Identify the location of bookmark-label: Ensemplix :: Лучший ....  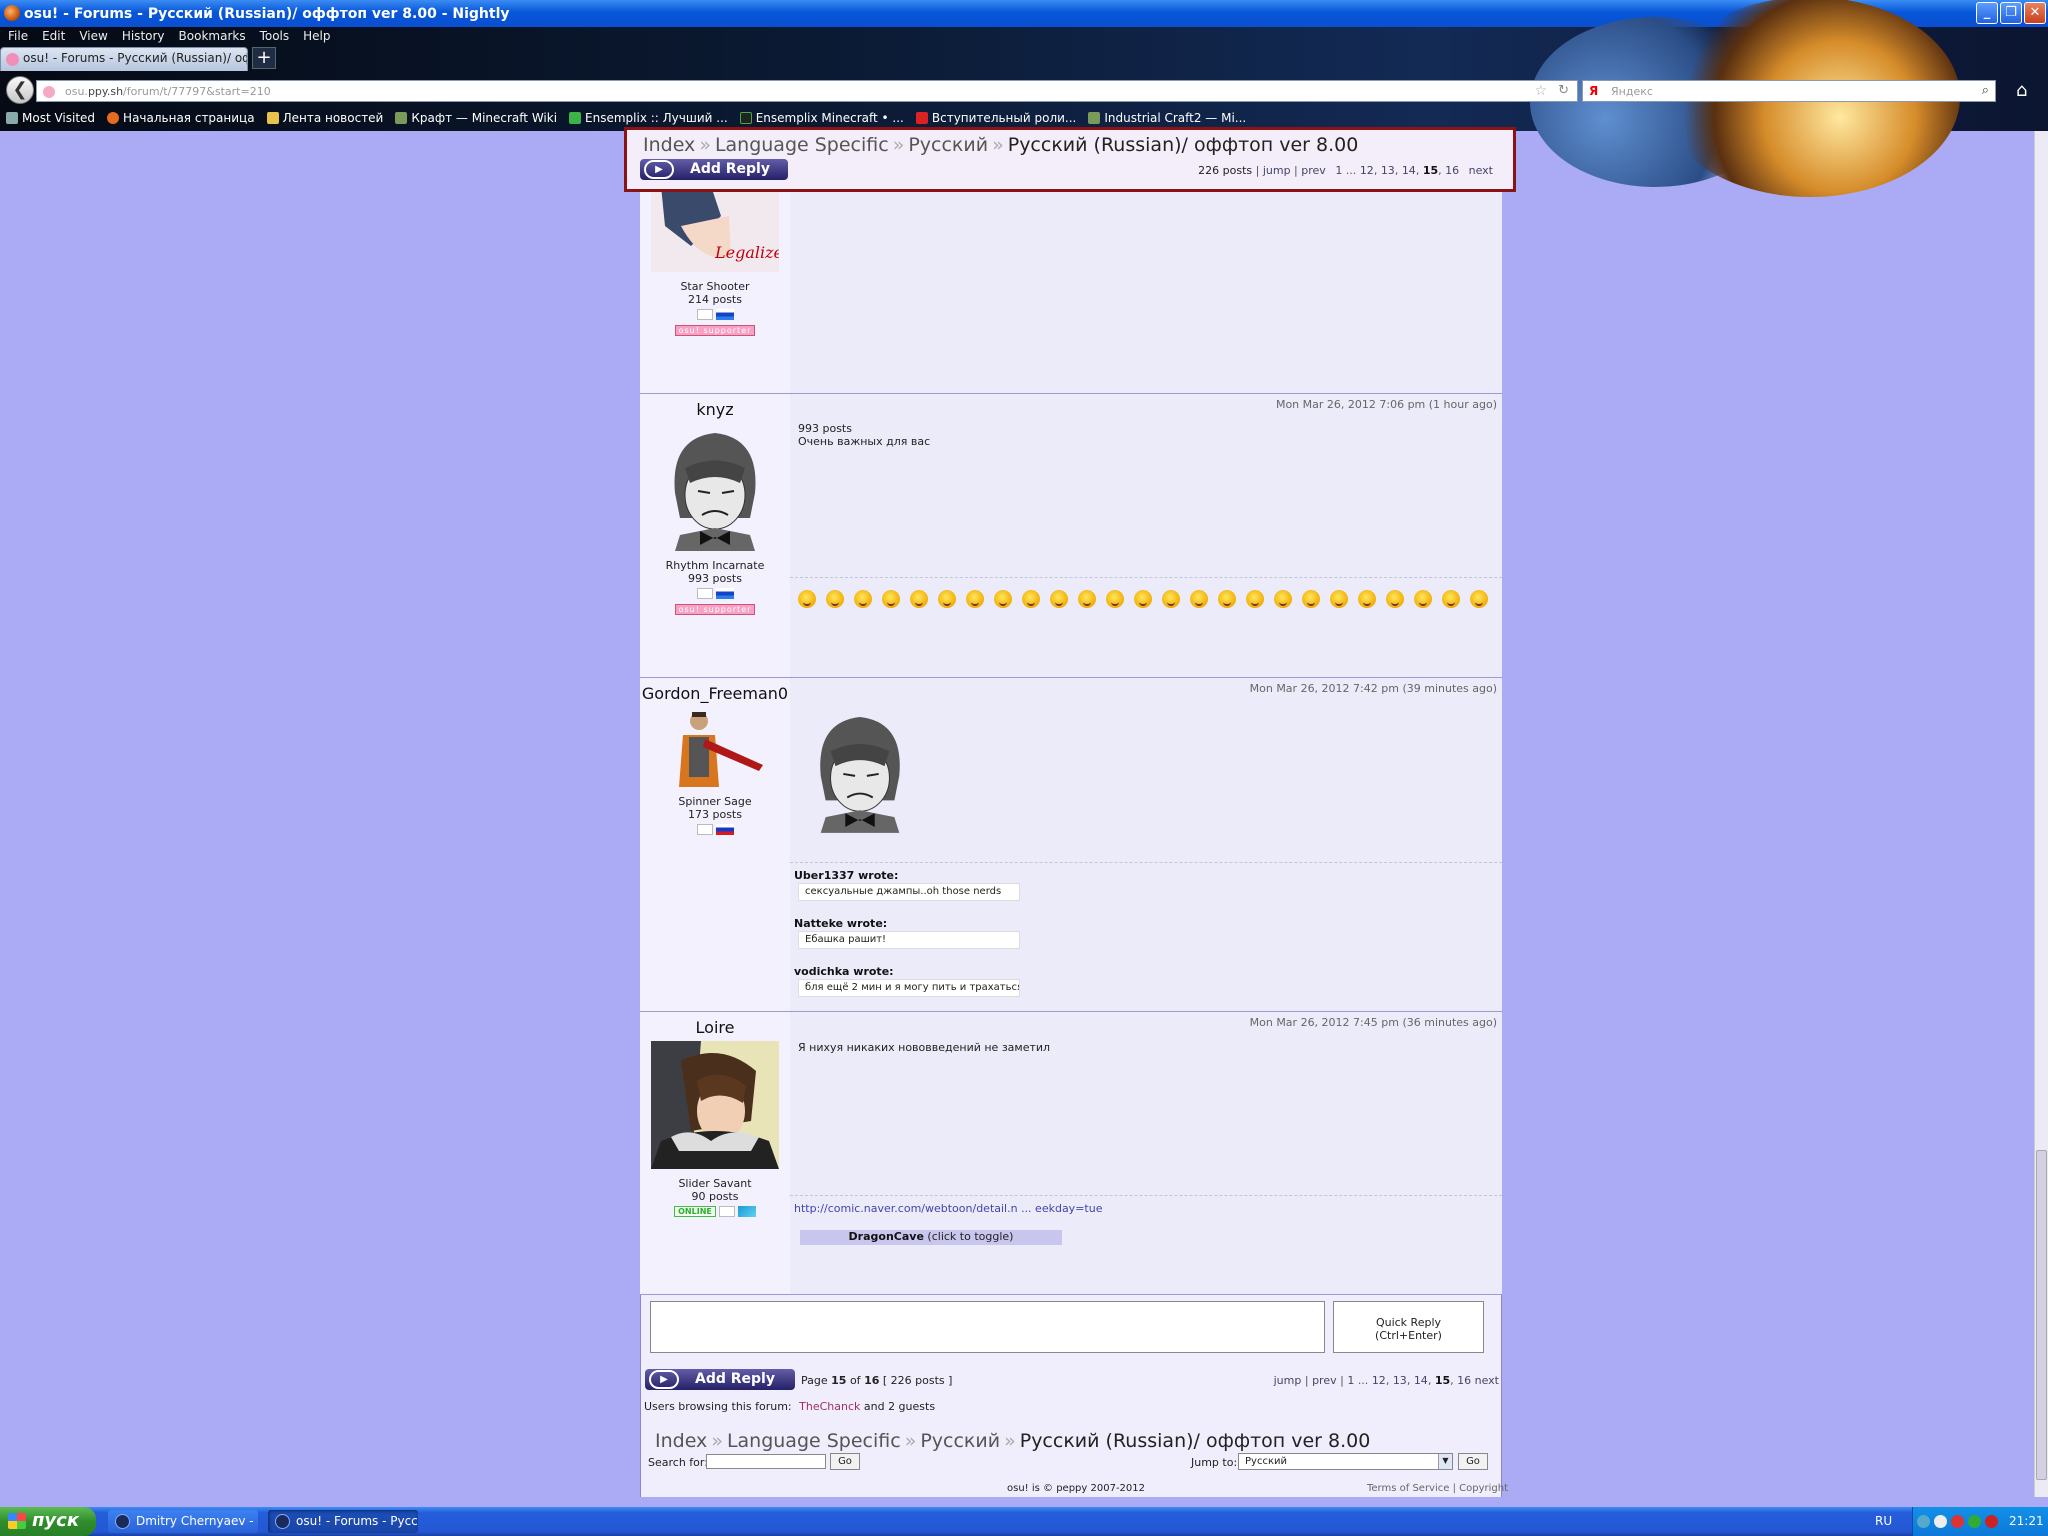
(656, 118).